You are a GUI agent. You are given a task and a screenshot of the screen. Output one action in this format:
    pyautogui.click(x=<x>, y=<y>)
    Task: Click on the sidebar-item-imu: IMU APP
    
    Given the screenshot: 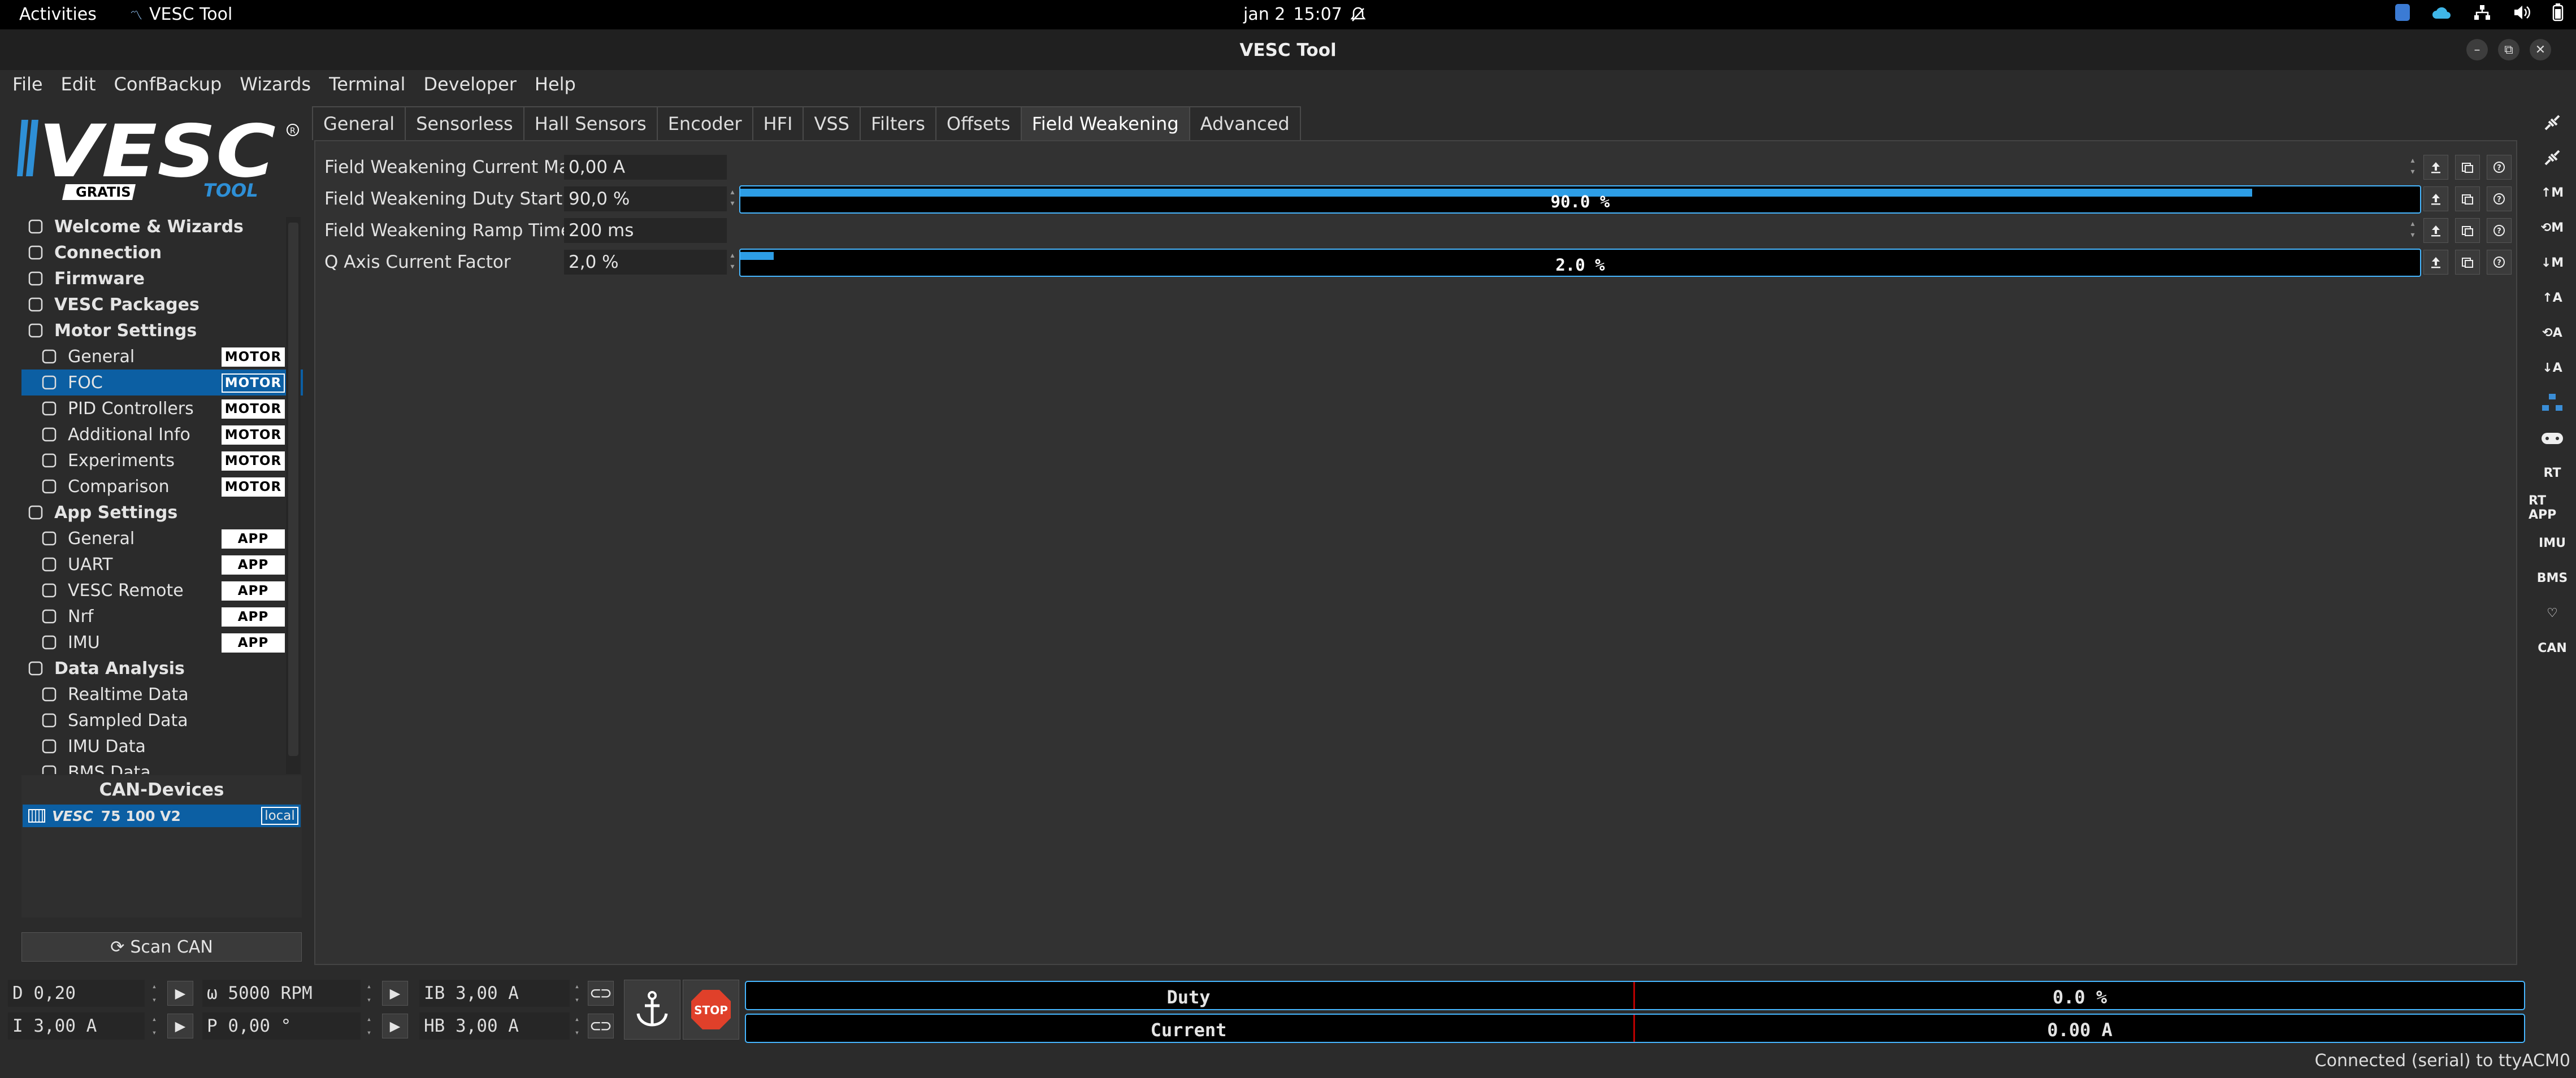 What is the action you would take?
    pyautogui.click(x=162, y=642)
    